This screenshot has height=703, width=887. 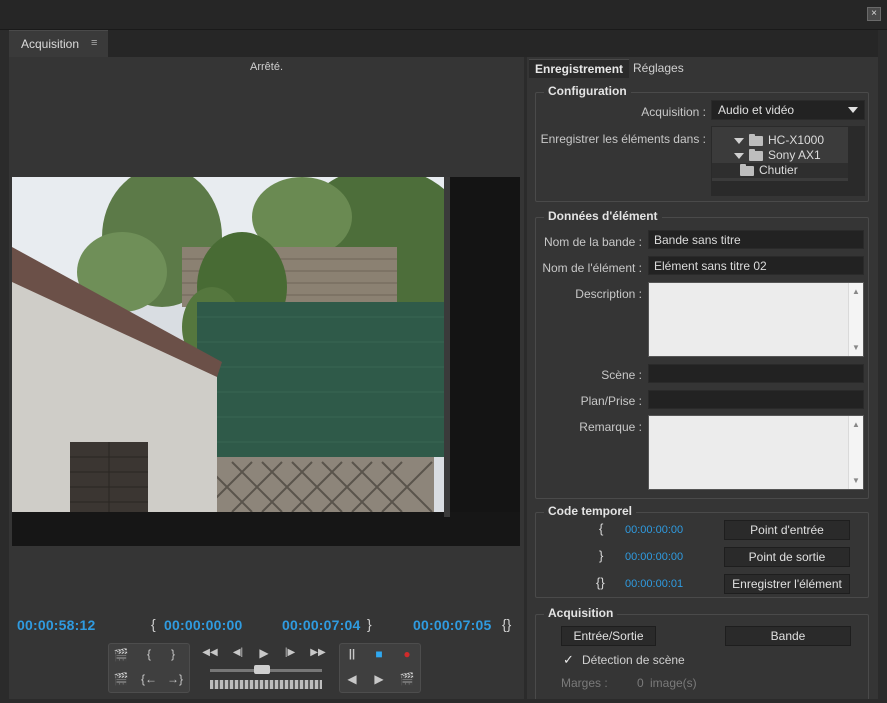 What do you see at coordinates (50, 44) in the screenshot?
I see `tab-acquisition-label: Acquisition` at bounding box center [50, 44].